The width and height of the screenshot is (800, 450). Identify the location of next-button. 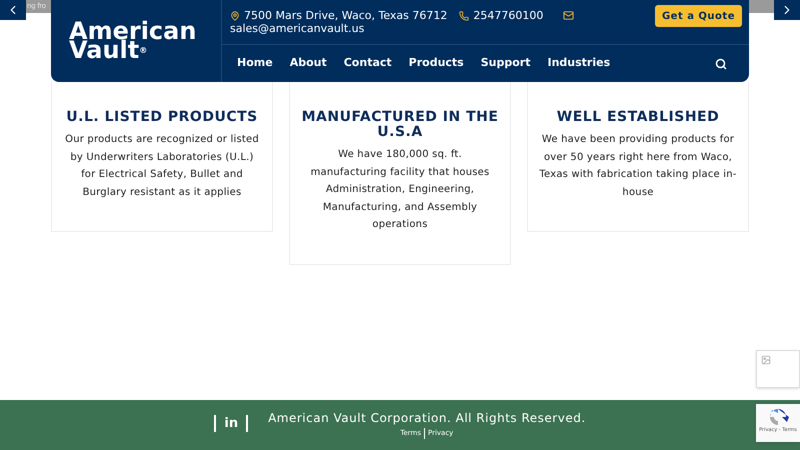
(787, 10).